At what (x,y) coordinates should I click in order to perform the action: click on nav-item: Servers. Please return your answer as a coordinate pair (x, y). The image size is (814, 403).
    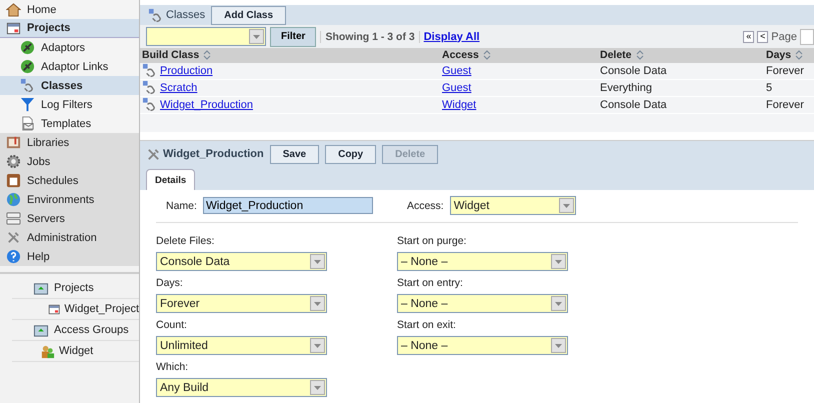
    Looking at the image, I should click on (69, 218).